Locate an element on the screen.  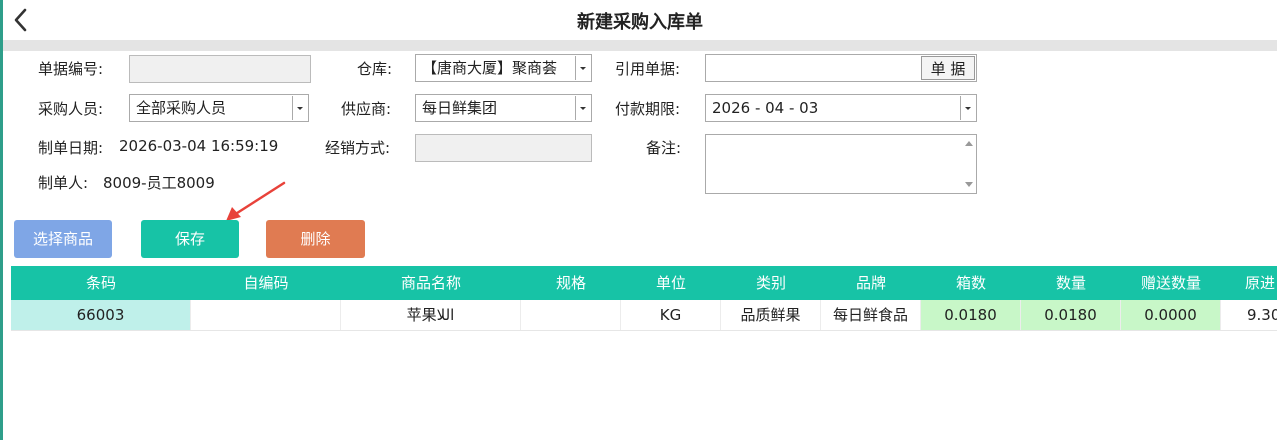
ref-doc-button: 单 据 is located at coordinates (948, 68).